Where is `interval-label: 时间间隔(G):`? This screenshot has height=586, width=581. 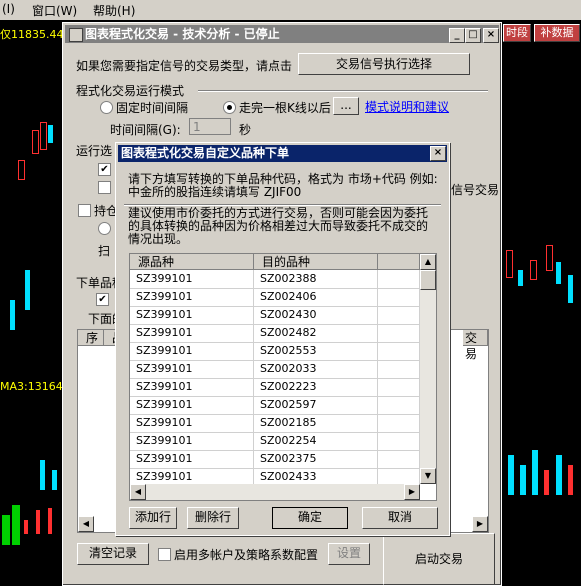 interval-label: 时间间隔(G): is located at coordinates (145, 130).